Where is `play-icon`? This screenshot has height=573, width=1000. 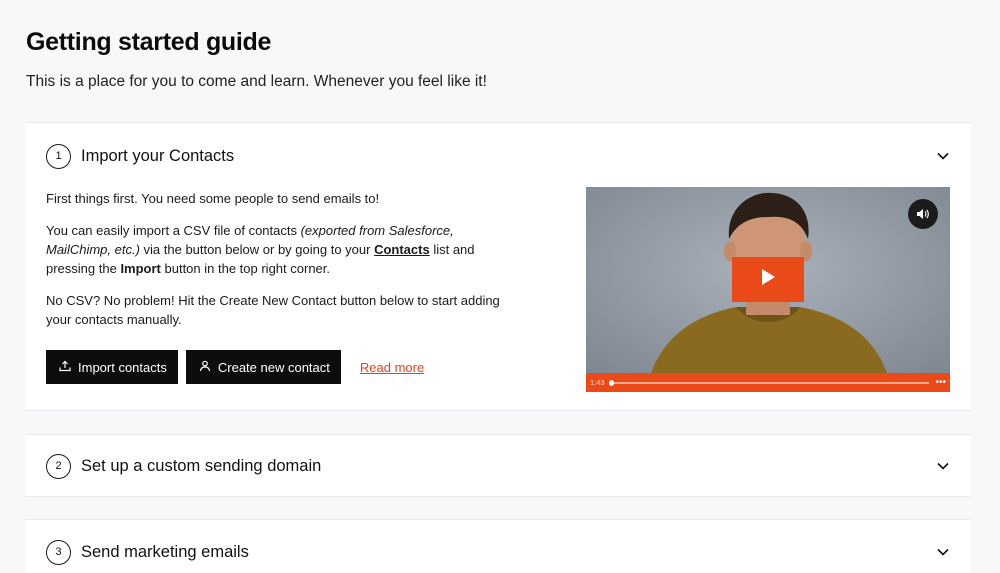 play-icon is located at coordinates (768, 279).